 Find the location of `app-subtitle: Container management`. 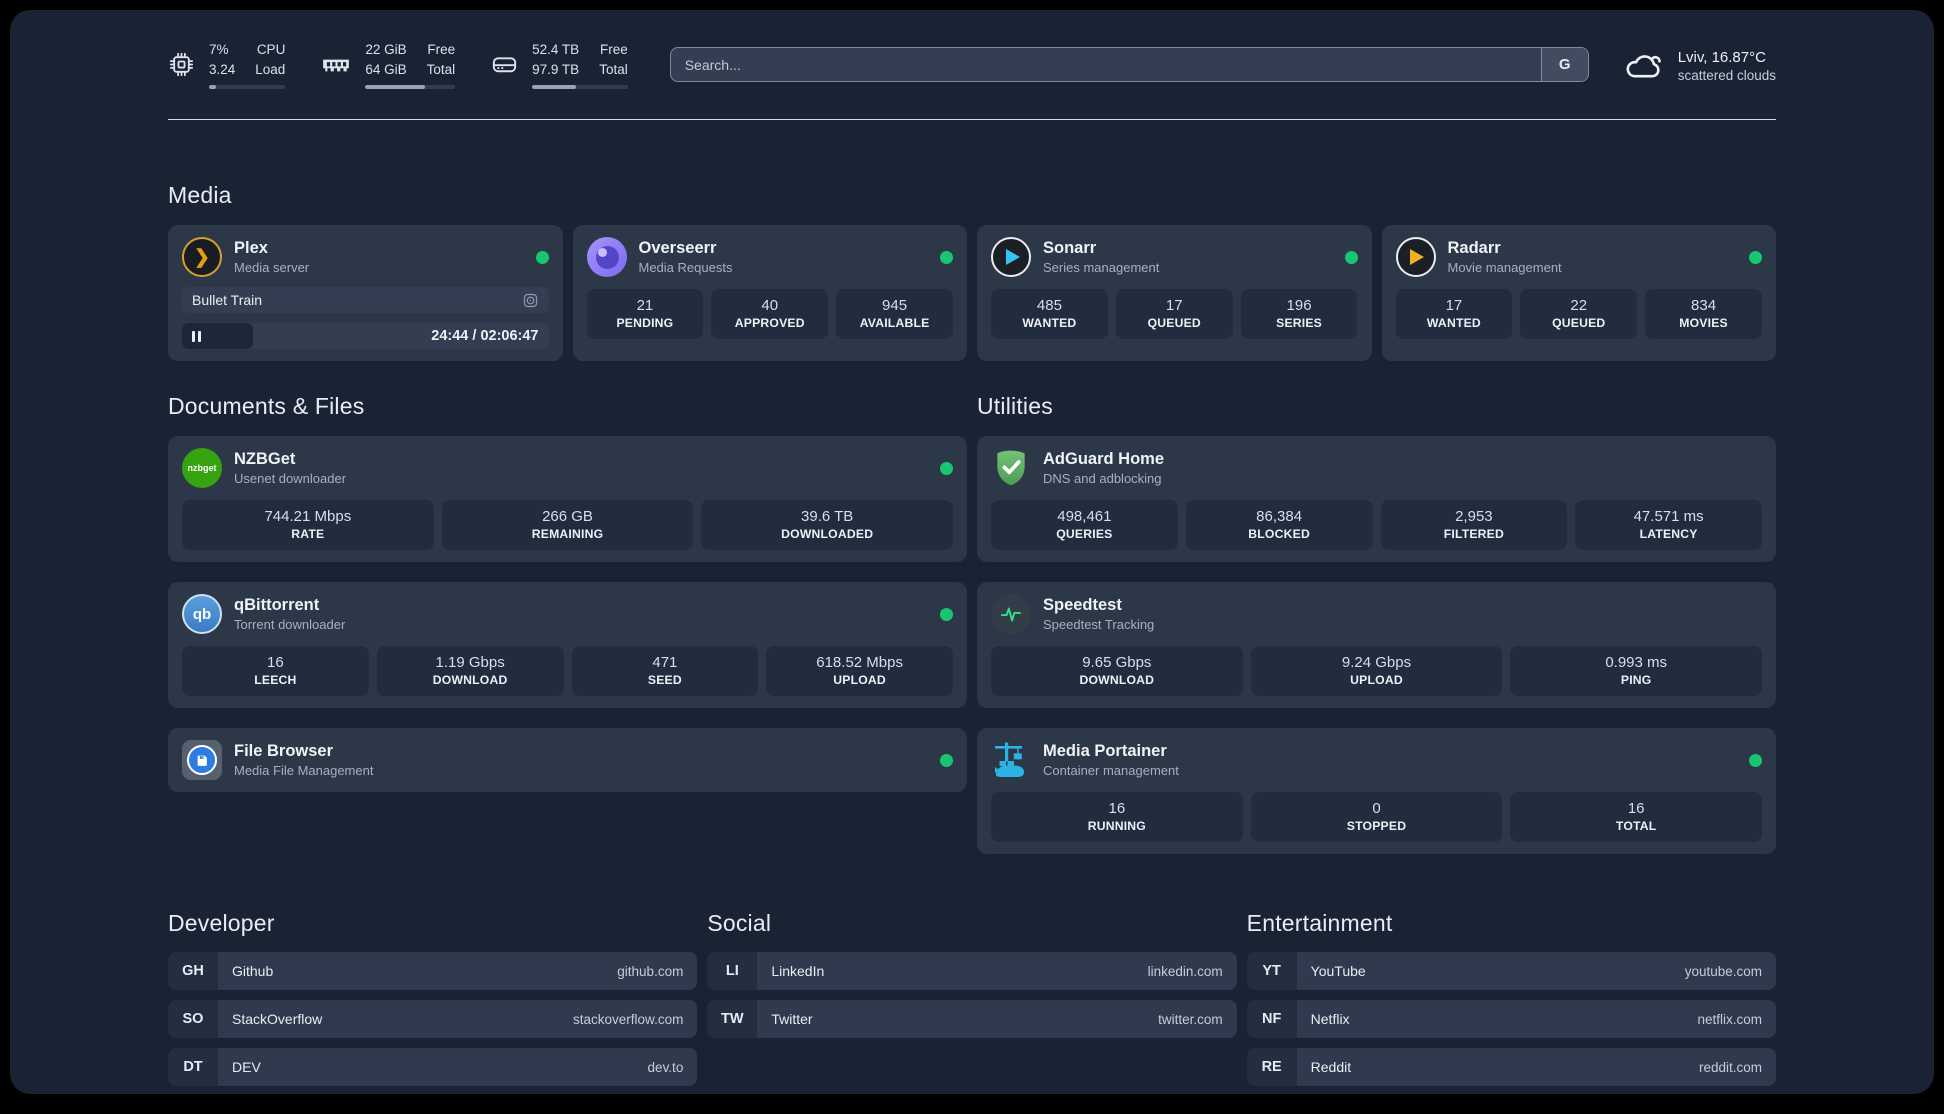

app-subtitle: Container management is located at coordinates (1111, 771).